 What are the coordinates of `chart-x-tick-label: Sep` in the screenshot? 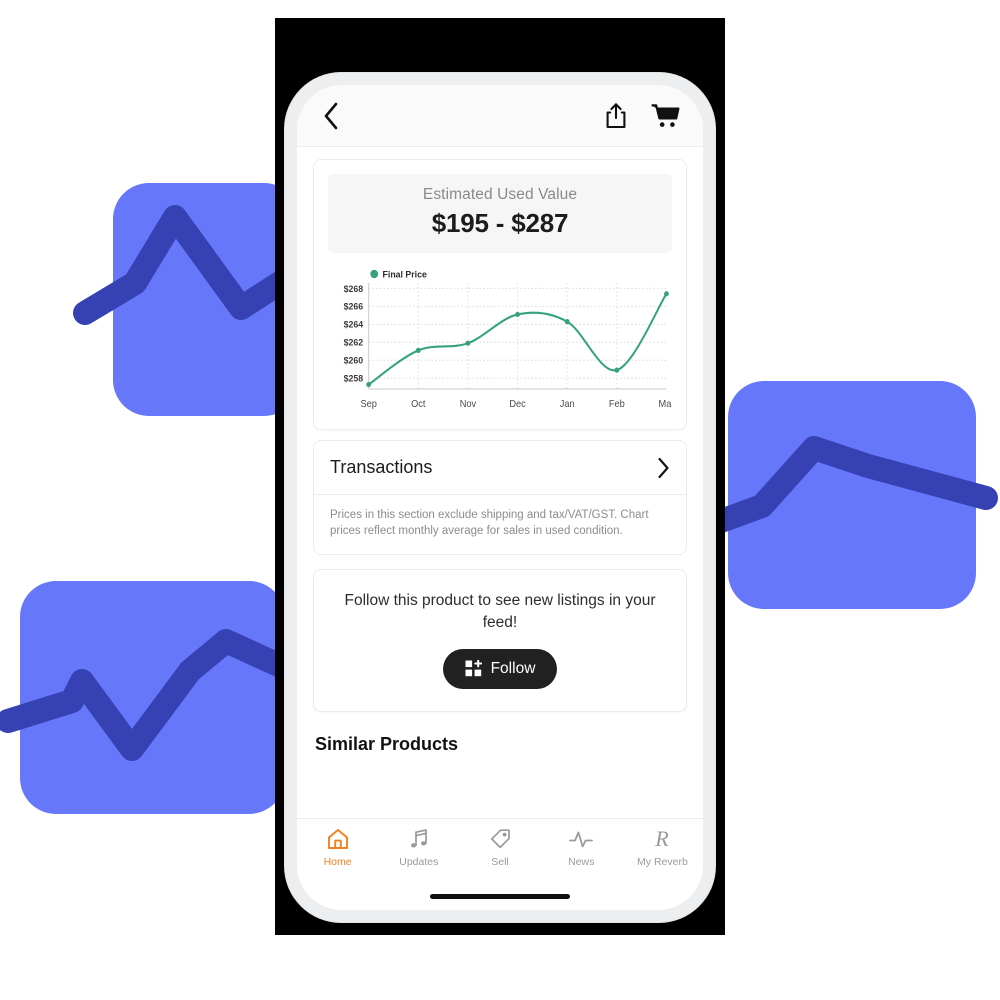 It's located at (368, 404).